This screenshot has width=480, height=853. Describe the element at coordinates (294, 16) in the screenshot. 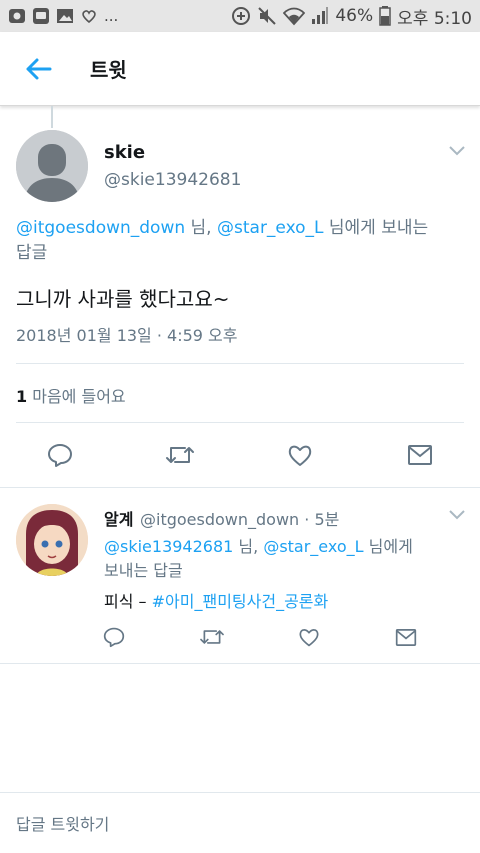

I see `wifi-icon` at that location.